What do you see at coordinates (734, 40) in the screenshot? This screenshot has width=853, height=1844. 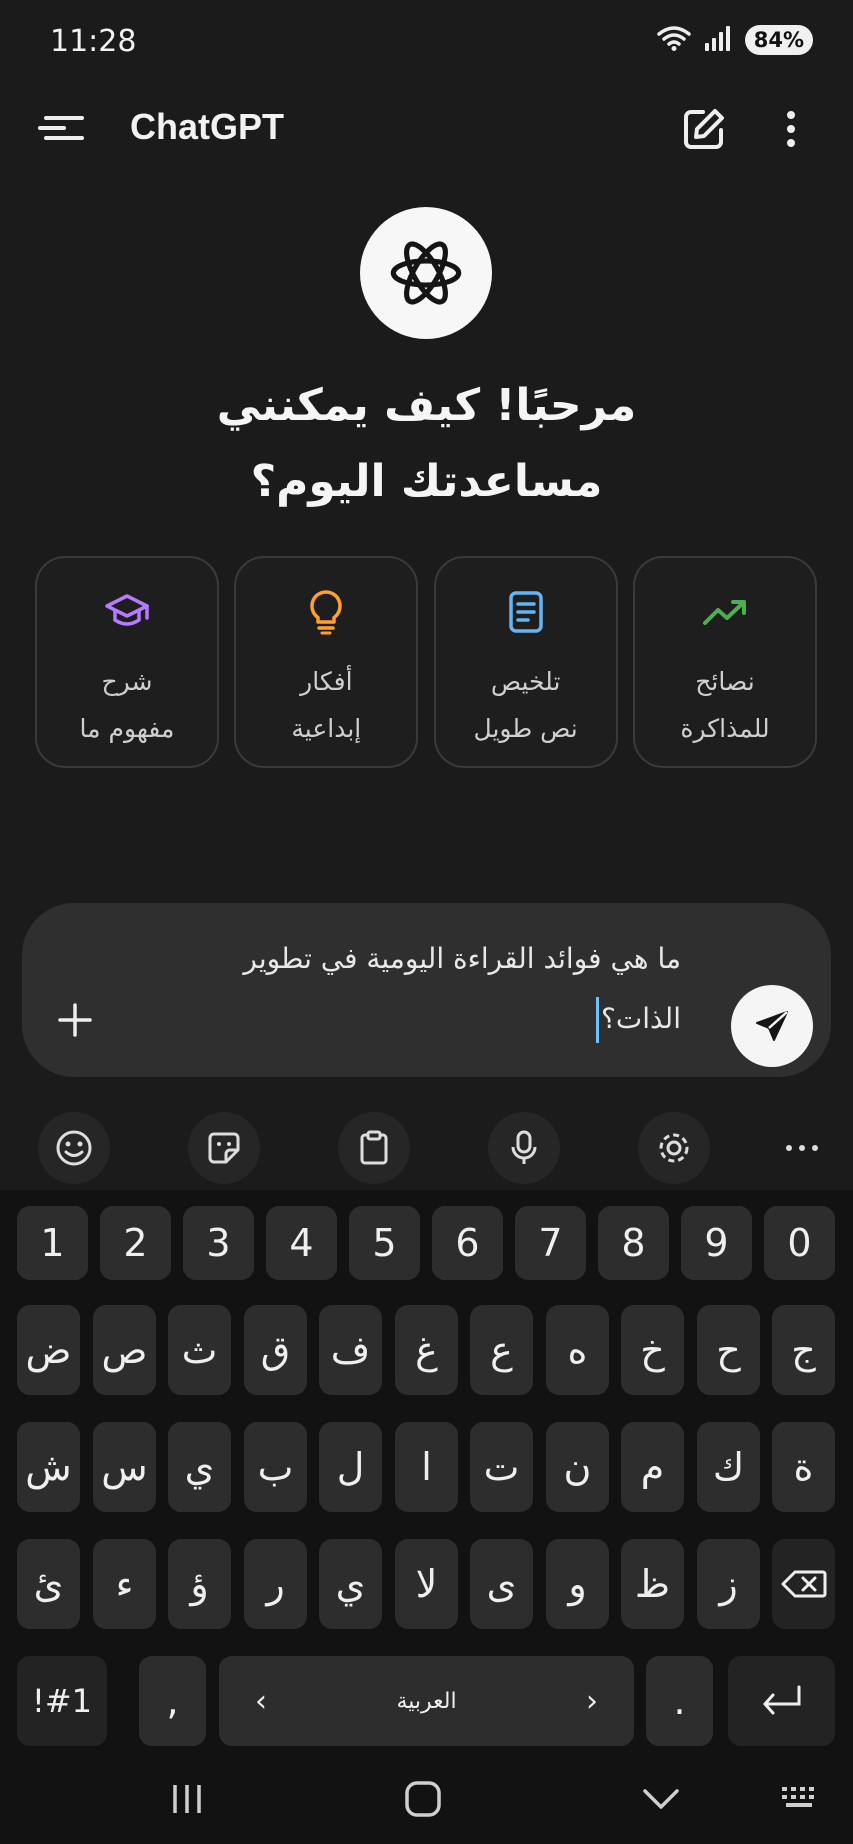 I see `status-icons: 84%` at bounding box center [734, 40].